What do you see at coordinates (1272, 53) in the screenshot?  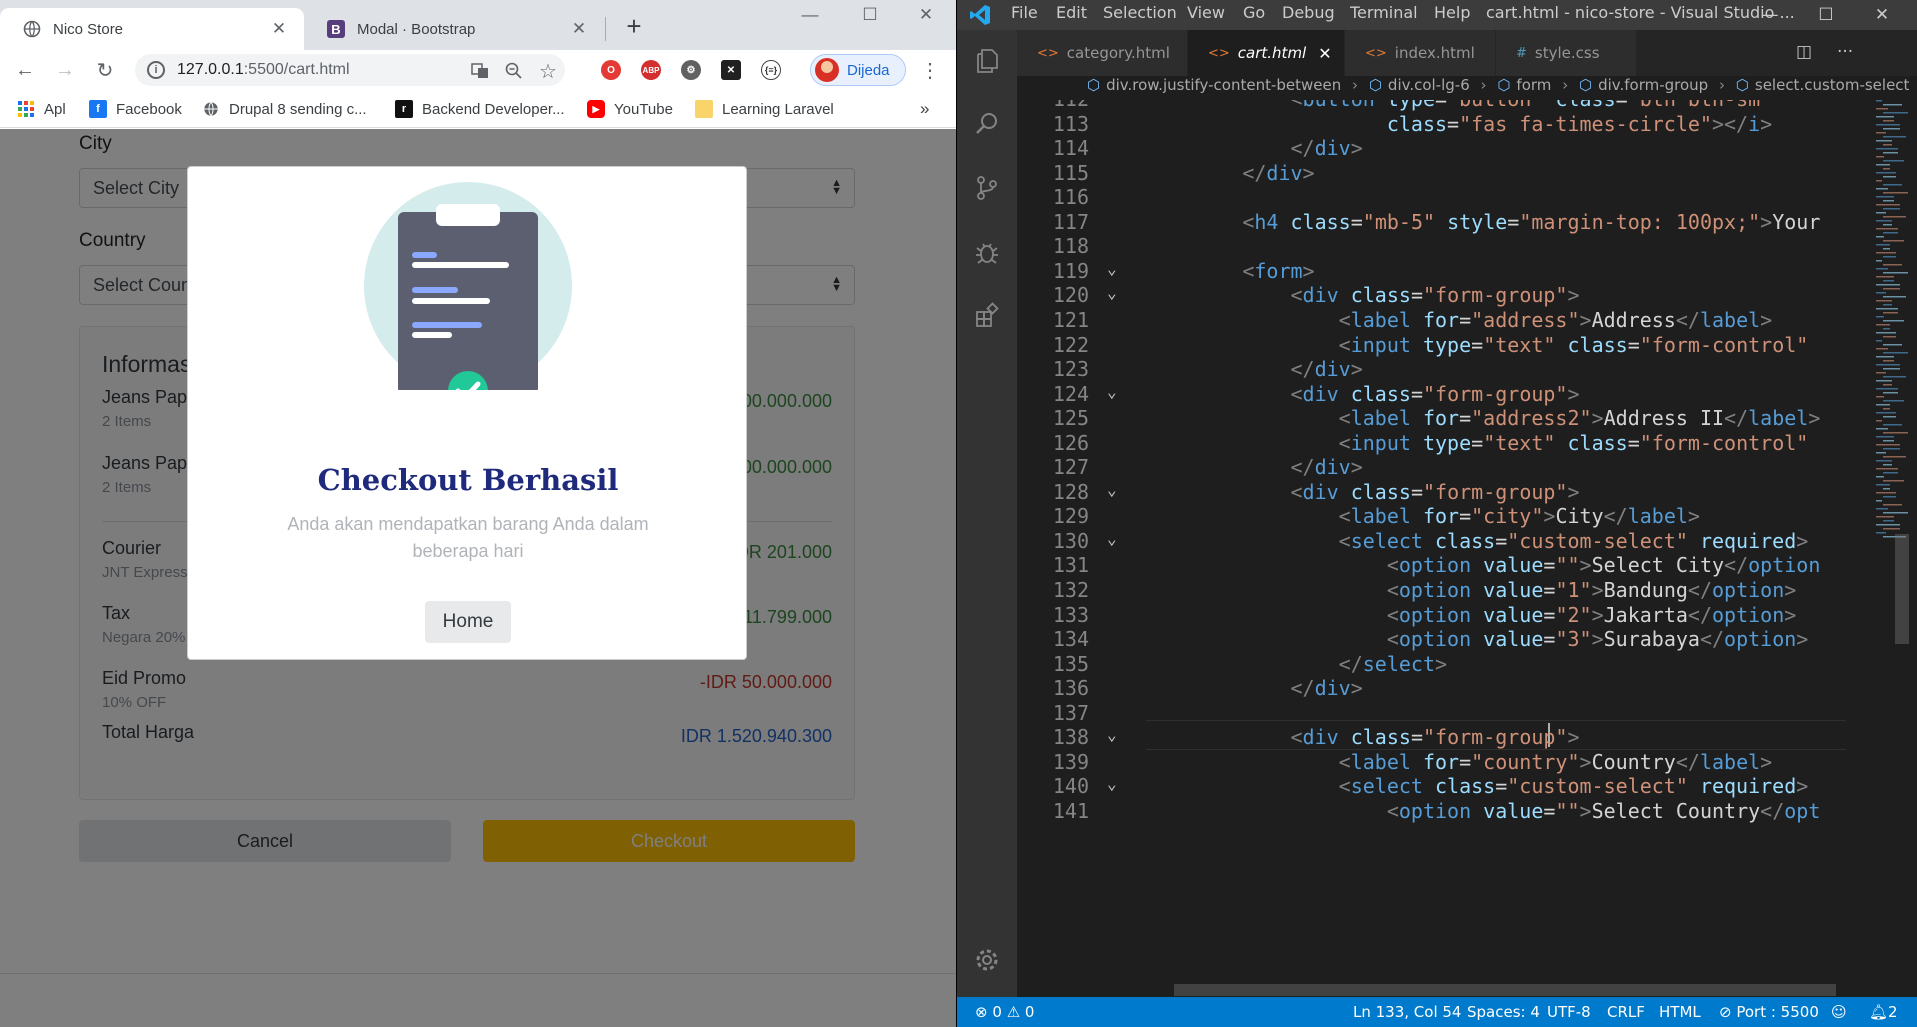 I see `tab-label: cart.html` at bounding box center [1272, 53].